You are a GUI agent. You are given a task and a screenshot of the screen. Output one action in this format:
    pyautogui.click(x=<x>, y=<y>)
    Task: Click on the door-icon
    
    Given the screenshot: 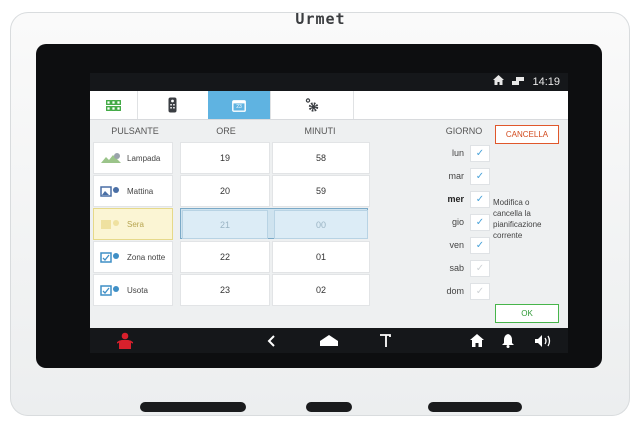 What is the action you would take?
    pyautogui.click(x=385, y=340)
    